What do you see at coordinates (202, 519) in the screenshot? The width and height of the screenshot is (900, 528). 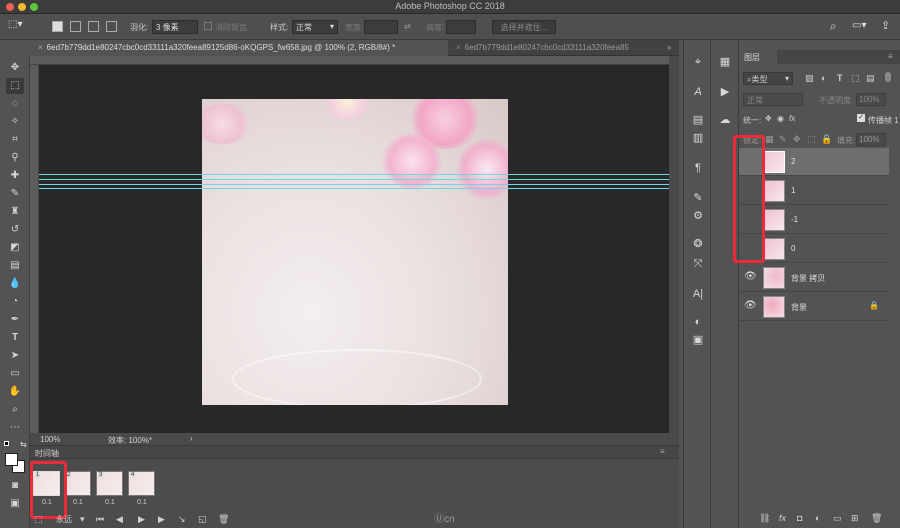 I see `duplicate-frame-icon: ◱` at bounding box center [202, 519].